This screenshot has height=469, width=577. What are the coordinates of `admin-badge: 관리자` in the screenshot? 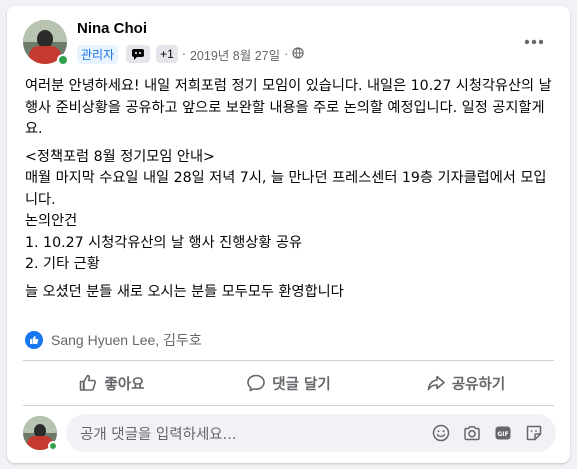 It's located at (98, 54).